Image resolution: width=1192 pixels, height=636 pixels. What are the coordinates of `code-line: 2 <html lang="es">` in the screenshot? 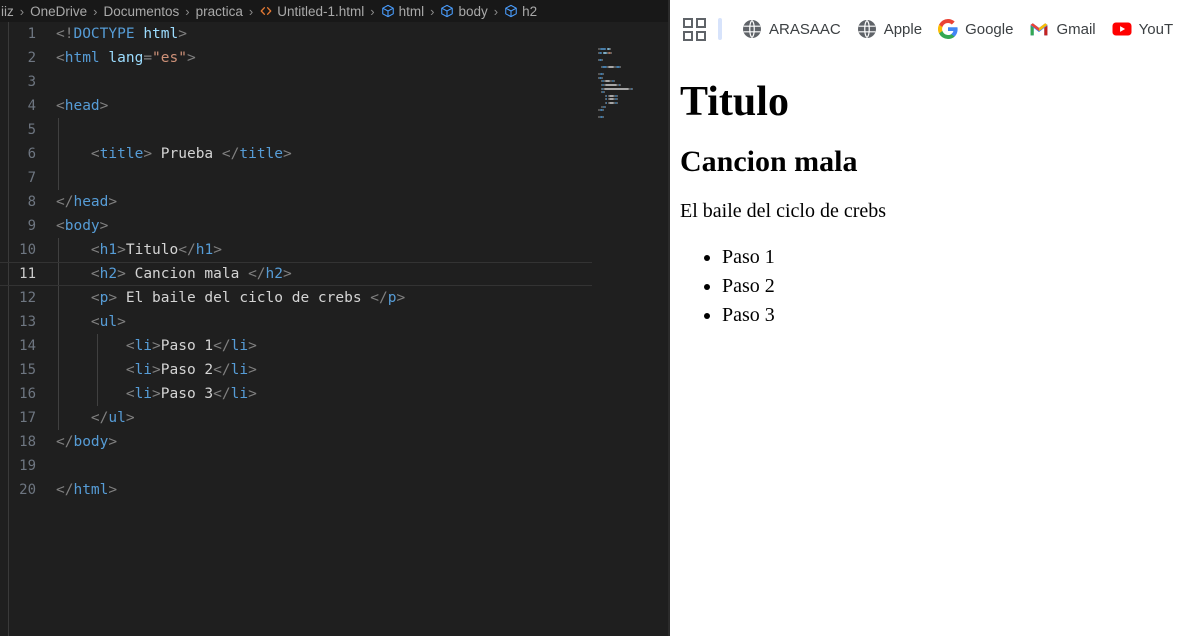 It's located at (324, 58).